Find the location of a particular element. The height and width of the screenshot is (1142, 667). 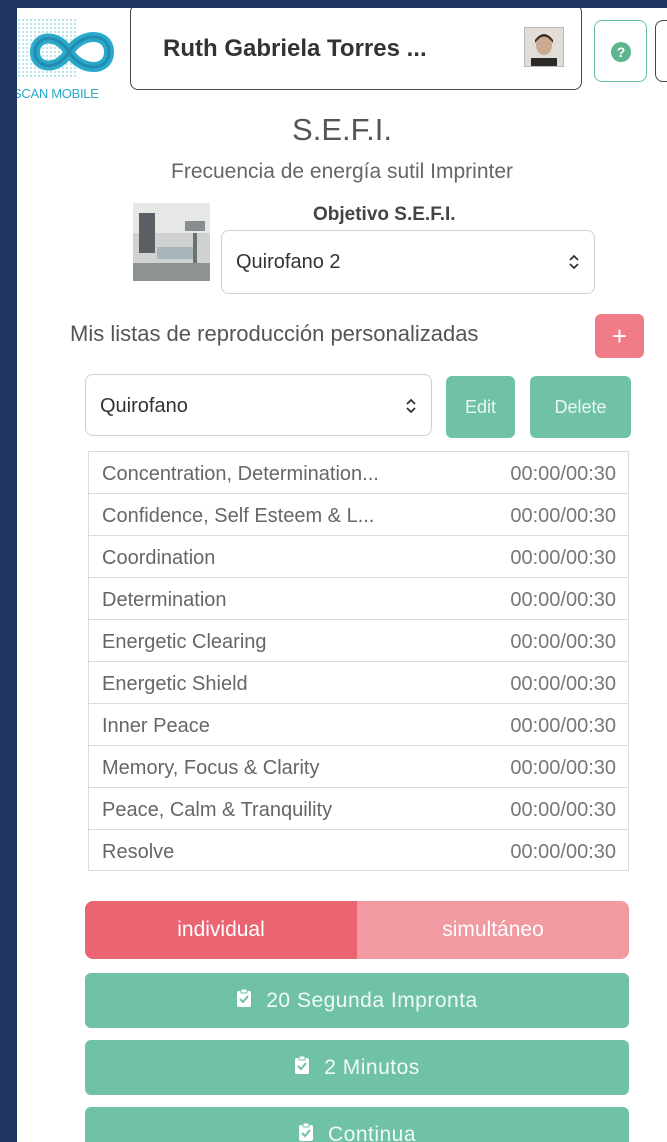

imprint-continuous-button: Continua is located at coordinates (357, 1124).